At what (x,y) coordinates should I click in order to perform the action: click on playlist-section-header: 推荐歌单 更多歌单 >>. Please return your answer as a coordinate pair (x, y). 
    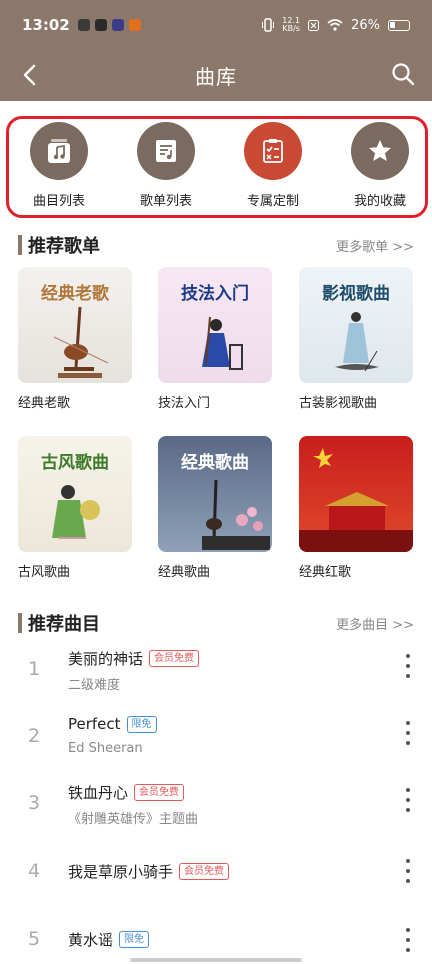
    Looking at the image, I should click on (216, 245).